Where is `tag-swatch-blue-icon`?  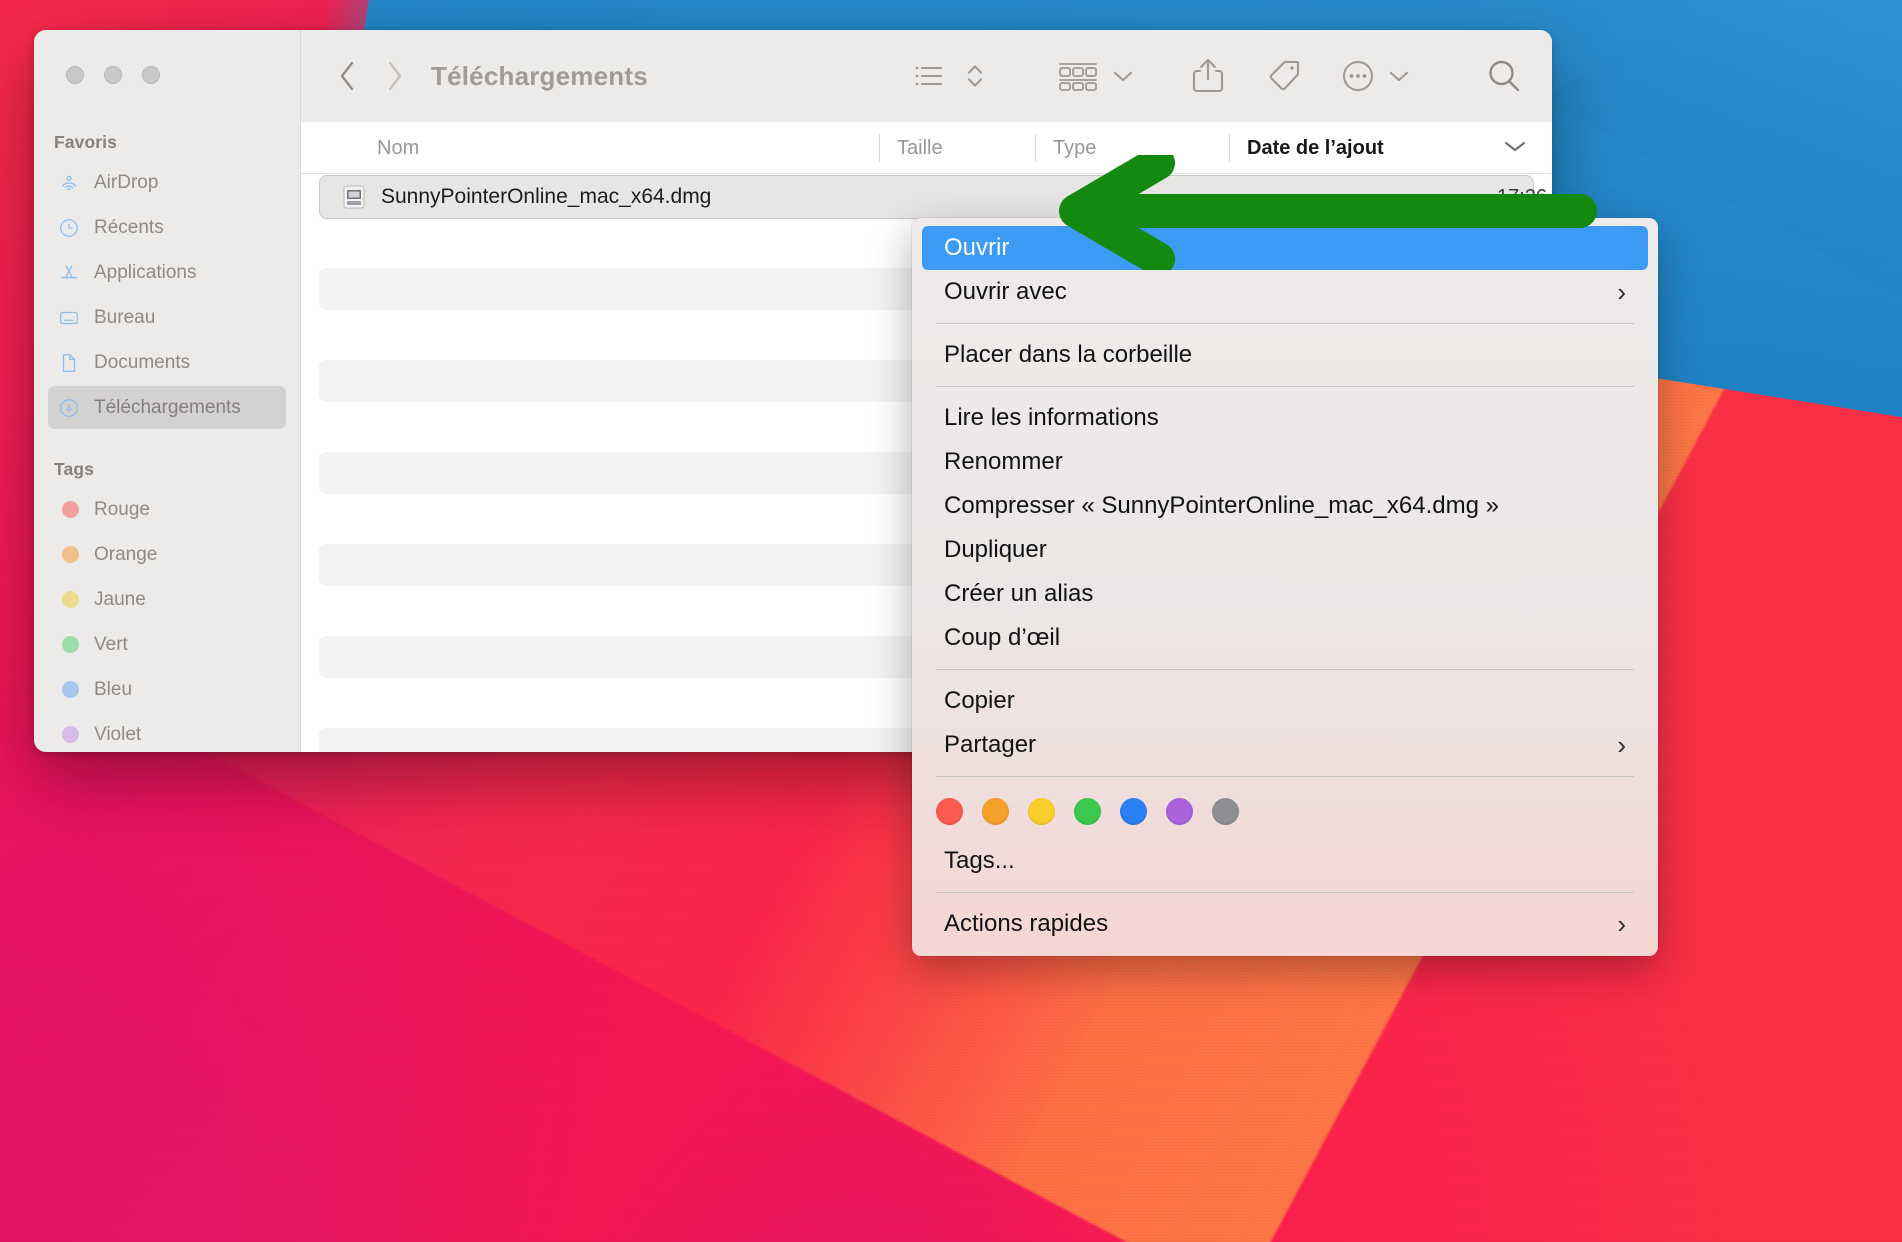
tag-swatch-blue-icon is located at coordinates (1133, 811).